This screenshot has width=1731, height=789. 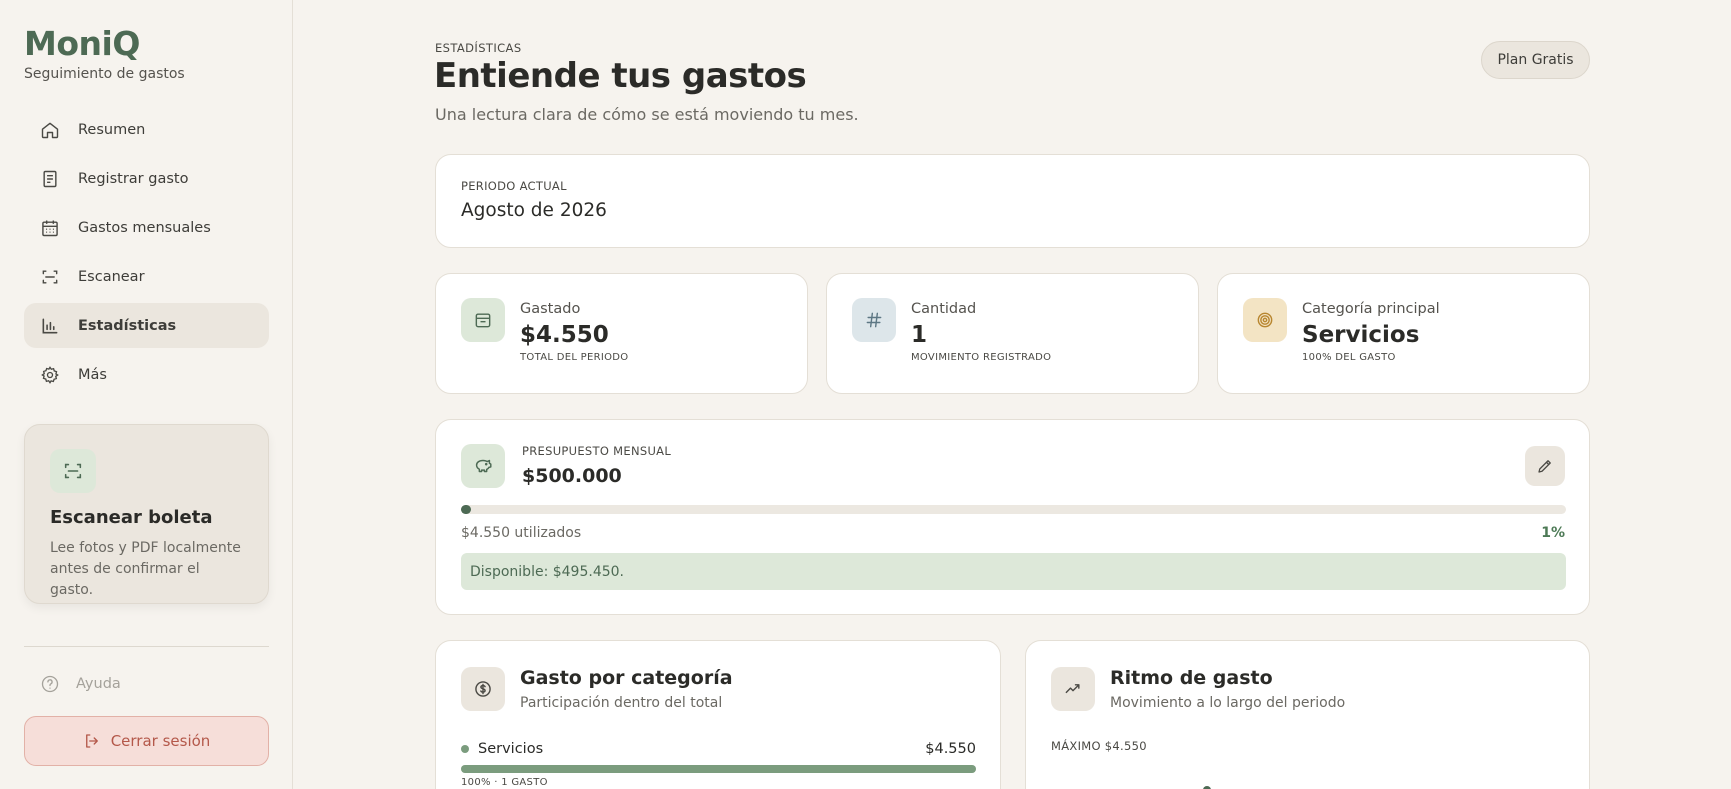 I want to click on budget-progress-bar, so click(x=1013, y=509).